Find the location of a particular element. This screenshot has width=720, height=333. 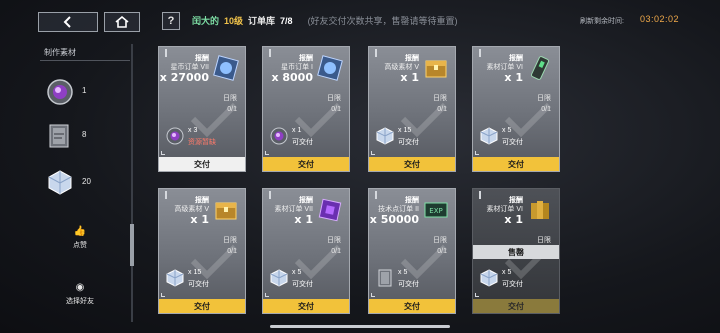

svg-text: EXP is located at coordinates (435, 211).